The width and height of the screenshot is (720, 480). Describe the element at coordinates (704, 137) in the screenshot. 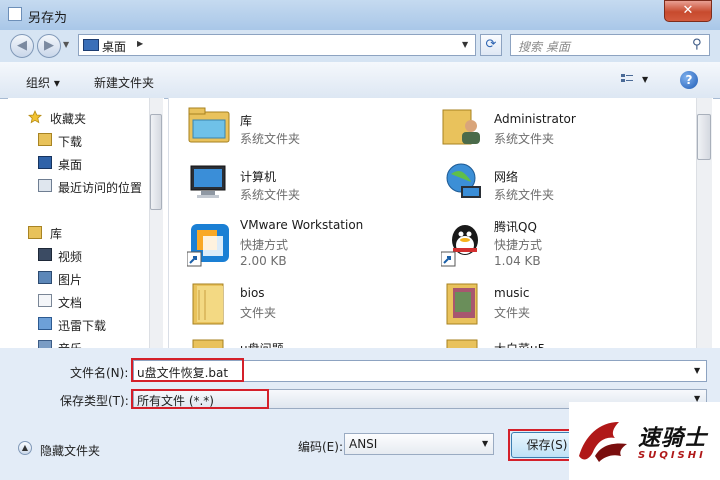

I see `file-list-scroll-thumb` at that location.